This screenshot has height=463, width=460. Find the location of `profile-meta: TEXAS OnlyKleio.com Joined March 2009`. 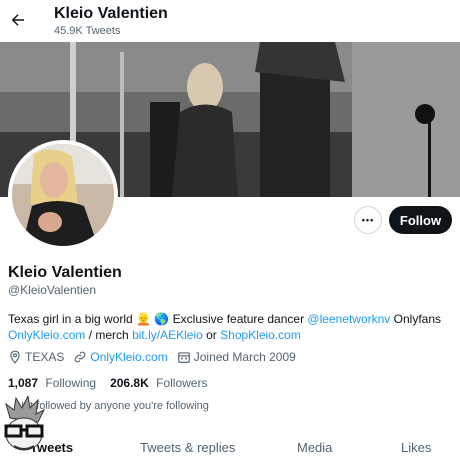

profile-meta: TEXAS OnlyKleio.com Joined March 2009 is located at coordinates (156, 357).